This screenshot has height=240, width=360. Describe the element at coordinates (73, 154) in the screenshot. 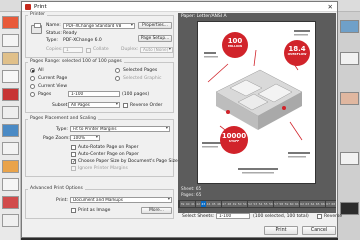

I see `auto-center-checkbox` at that location.